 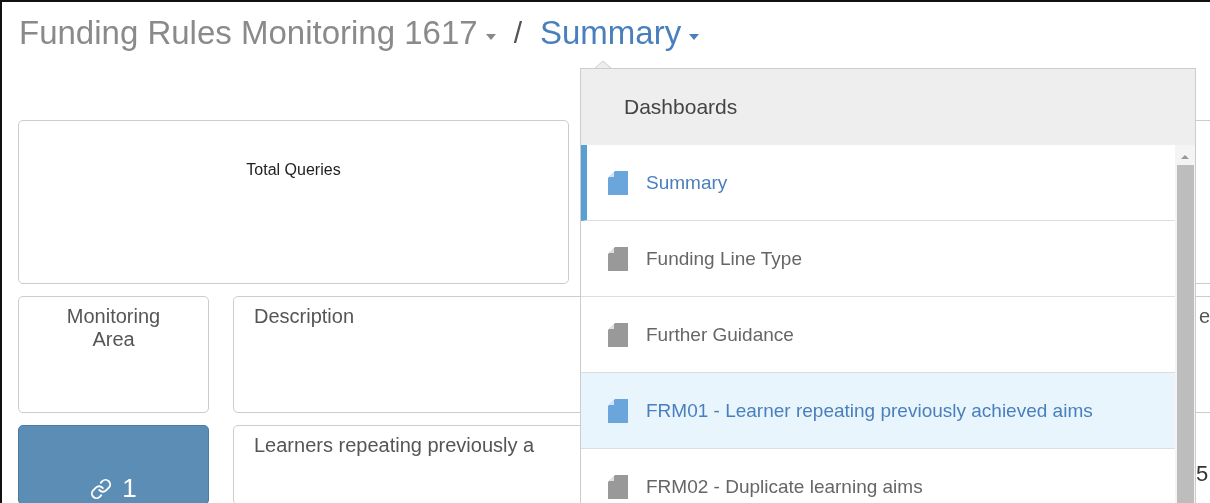 What do you see at coordinates (305, 316) in the screenshot?
I see `header-text: Description` at bounding box center [305, 316].